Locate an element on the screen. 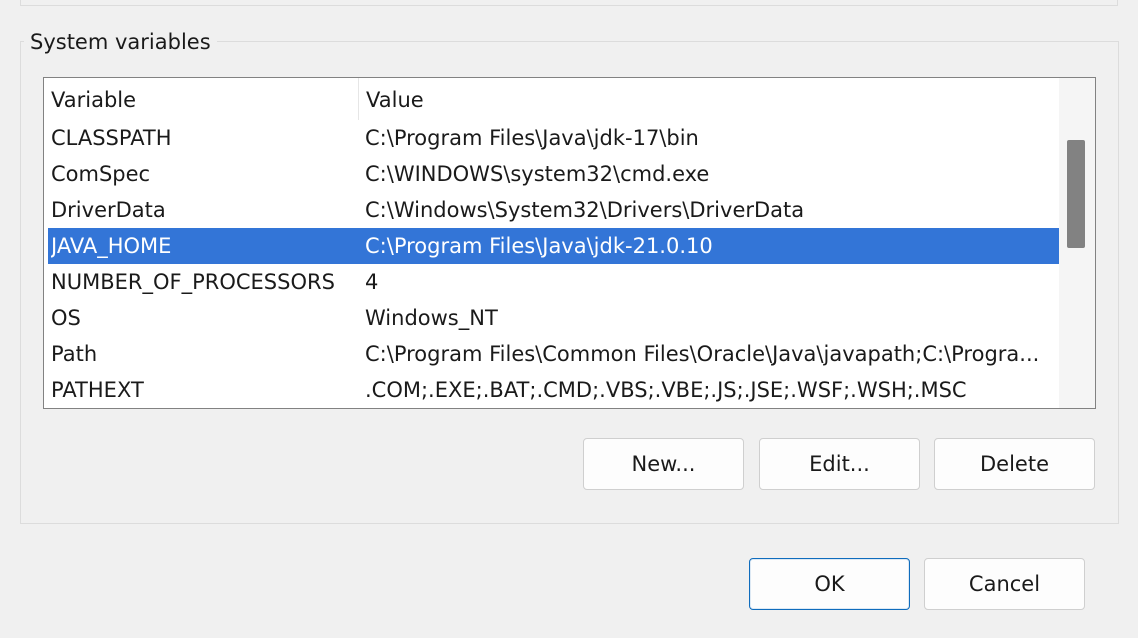 The width and height of the screenshot is (1138, 638). ok-button: OK is located at coordinates (829, 584).